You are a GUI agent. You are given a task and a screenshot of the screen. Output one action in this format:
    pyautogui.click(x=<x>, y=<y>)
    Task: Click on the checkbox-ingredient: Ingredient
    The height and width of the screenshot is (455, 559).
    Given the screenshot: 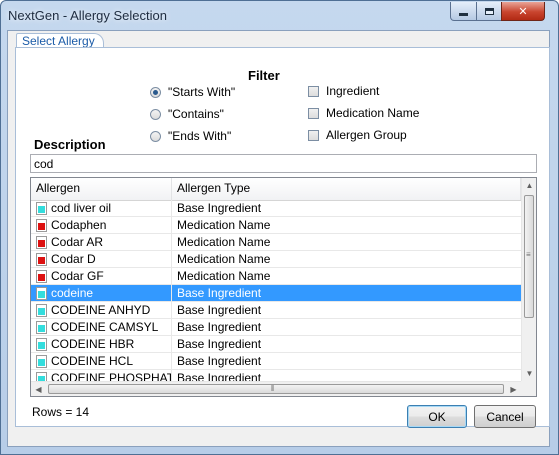 What is the action you would take?
    pyautogui.click(x=343, y=91)
    